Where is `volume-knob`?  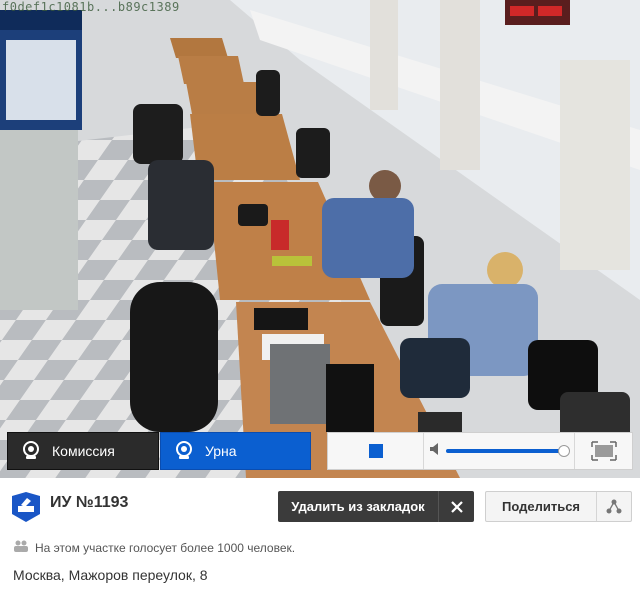
volume-knob is located at coordinates (564, 451).